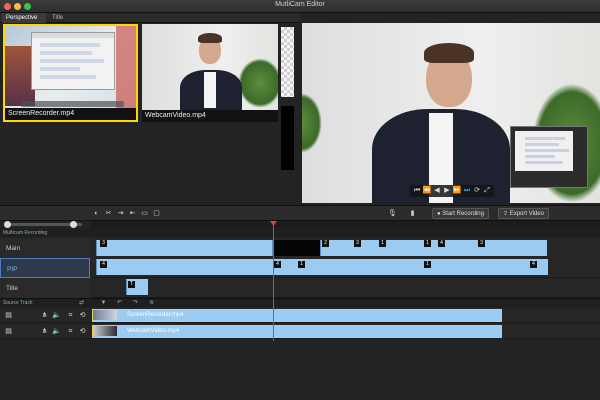 The height and width of the screenshot is (400, 600). Describe the element at coordinates (549, 157) in the screenshot. I see `pip-overlay` at that location.